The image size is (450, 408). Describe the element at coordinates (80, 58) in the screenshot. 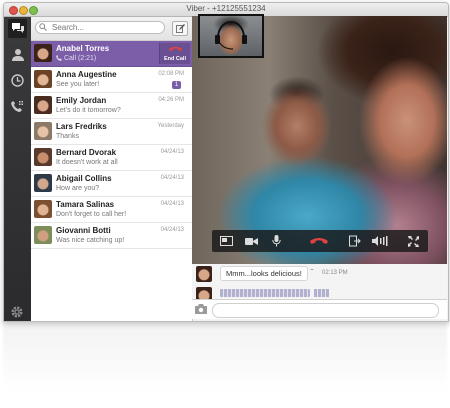

I see `call-duration: Call (2:21)` at that location.